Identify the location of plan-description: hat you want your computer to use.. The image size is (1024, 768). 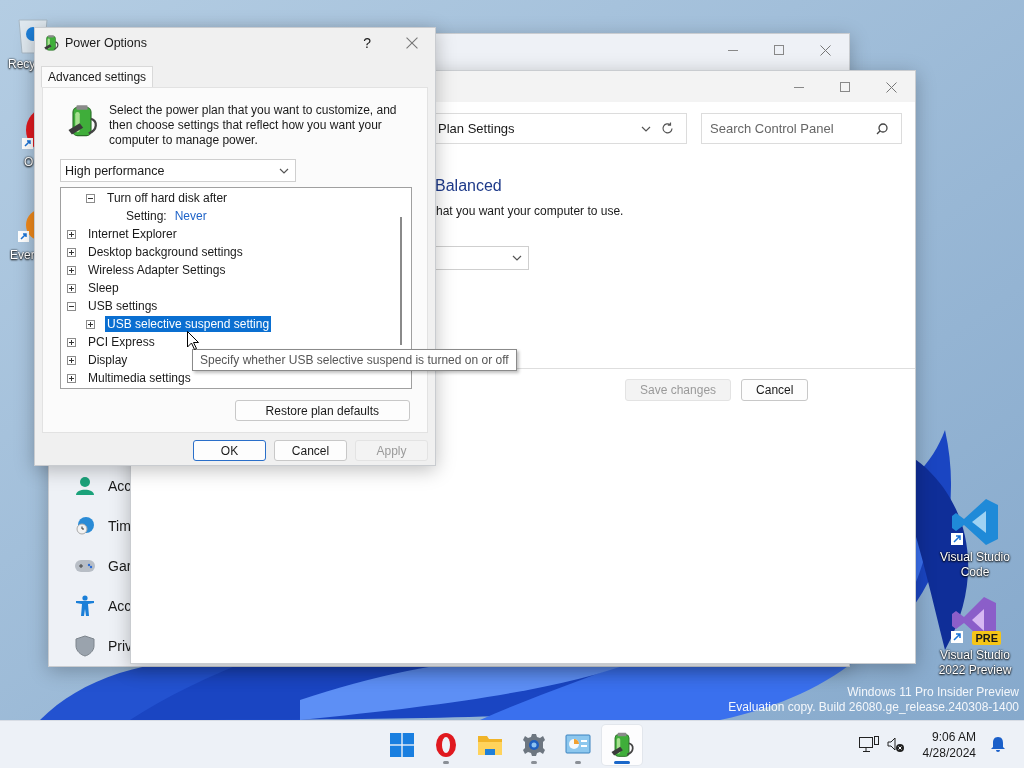
(530, 211).